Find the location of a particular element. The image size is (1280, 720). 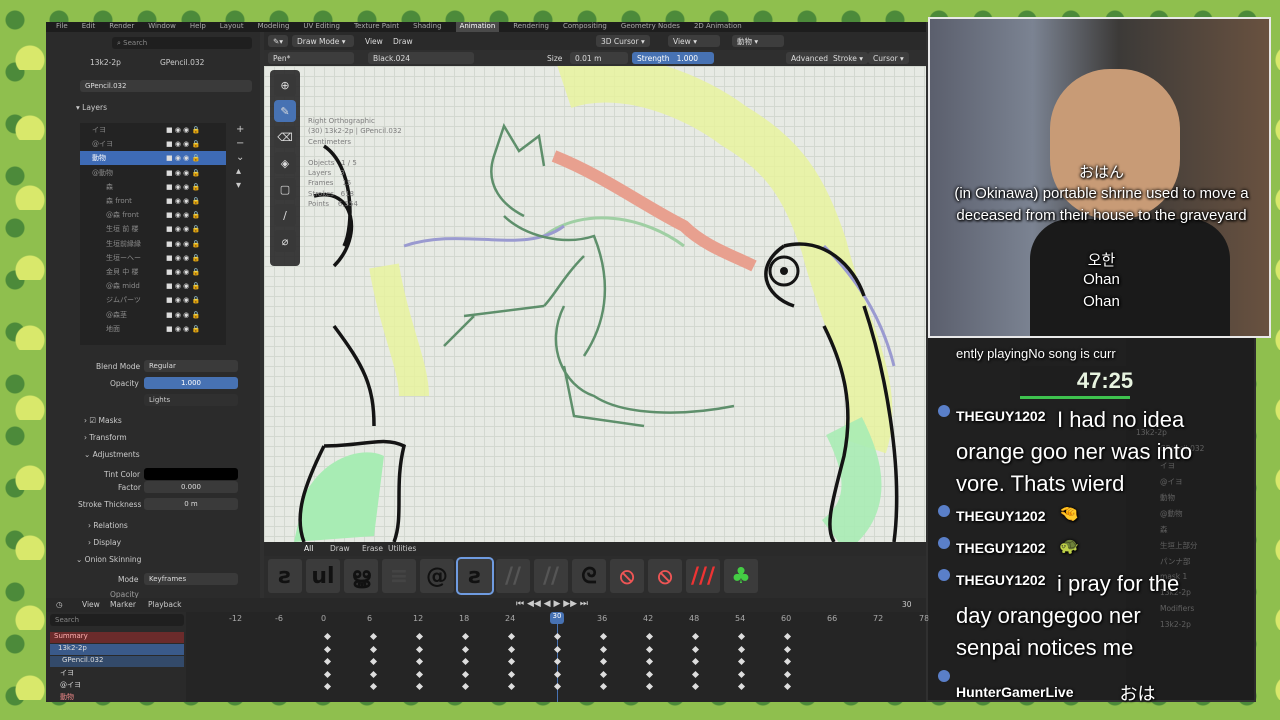

menu-item: Animation is located at coordinates (477, 27).